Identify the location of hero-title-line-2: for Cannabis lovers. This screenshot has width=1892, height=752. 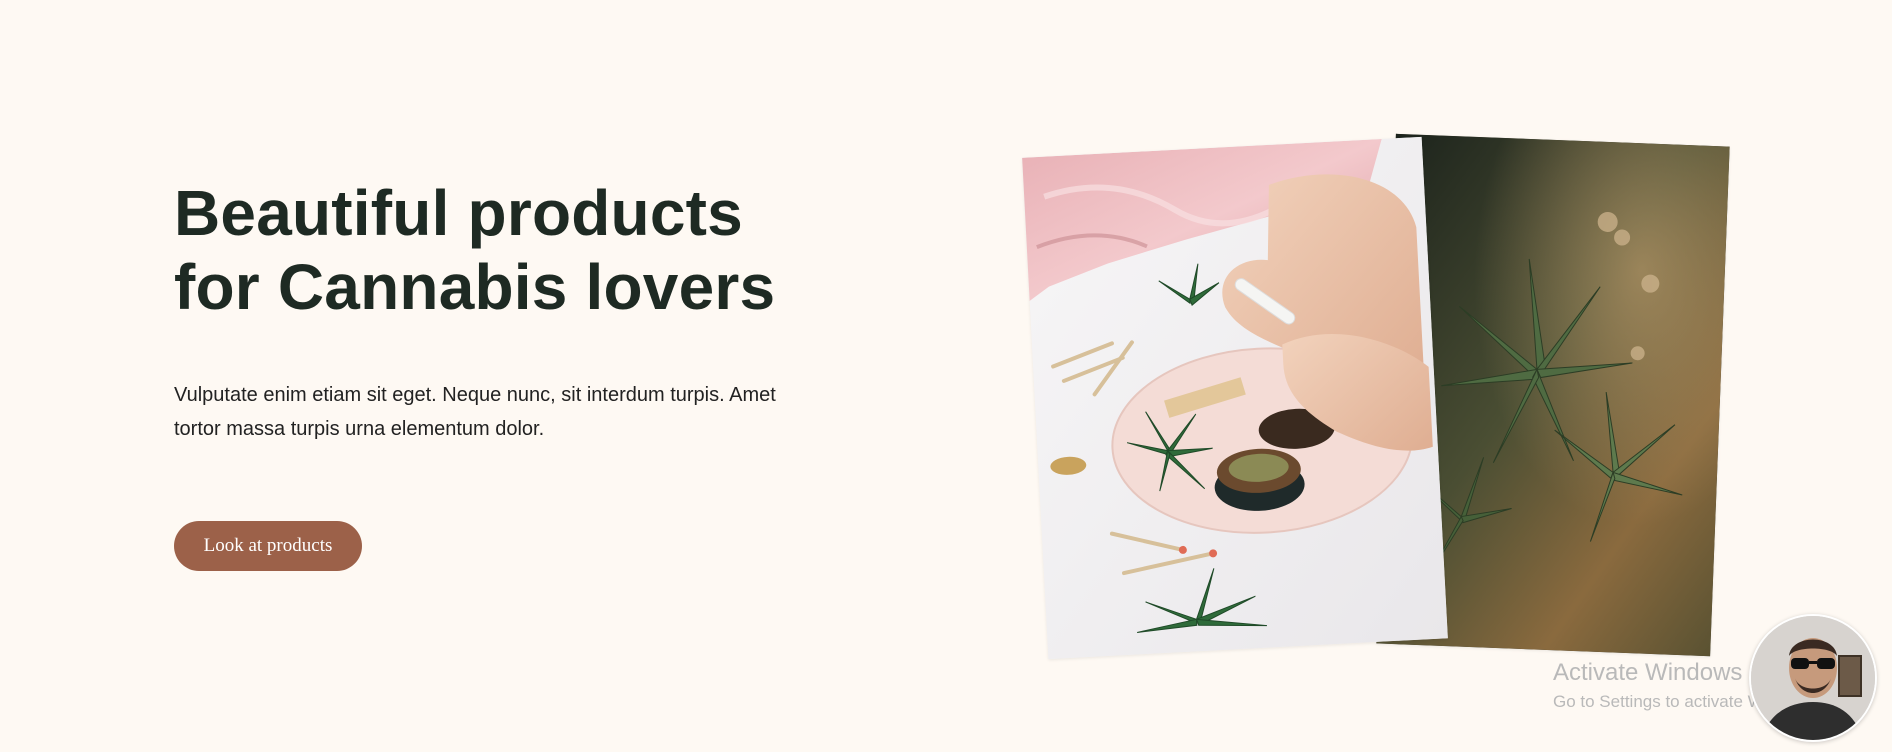
(475, 287).